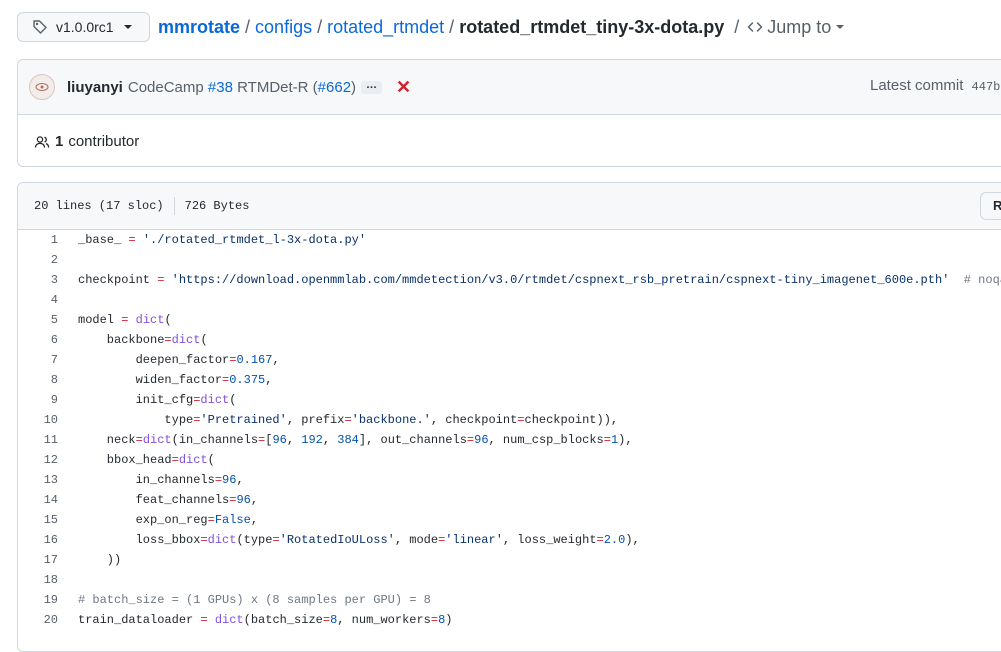 The width and height of the screenshot is (1001, 652). What do you see at coordinates (175, 380) in the screenshot?
I see `line-source: widen_factor=0.375,` at bounding box center [175, 380].